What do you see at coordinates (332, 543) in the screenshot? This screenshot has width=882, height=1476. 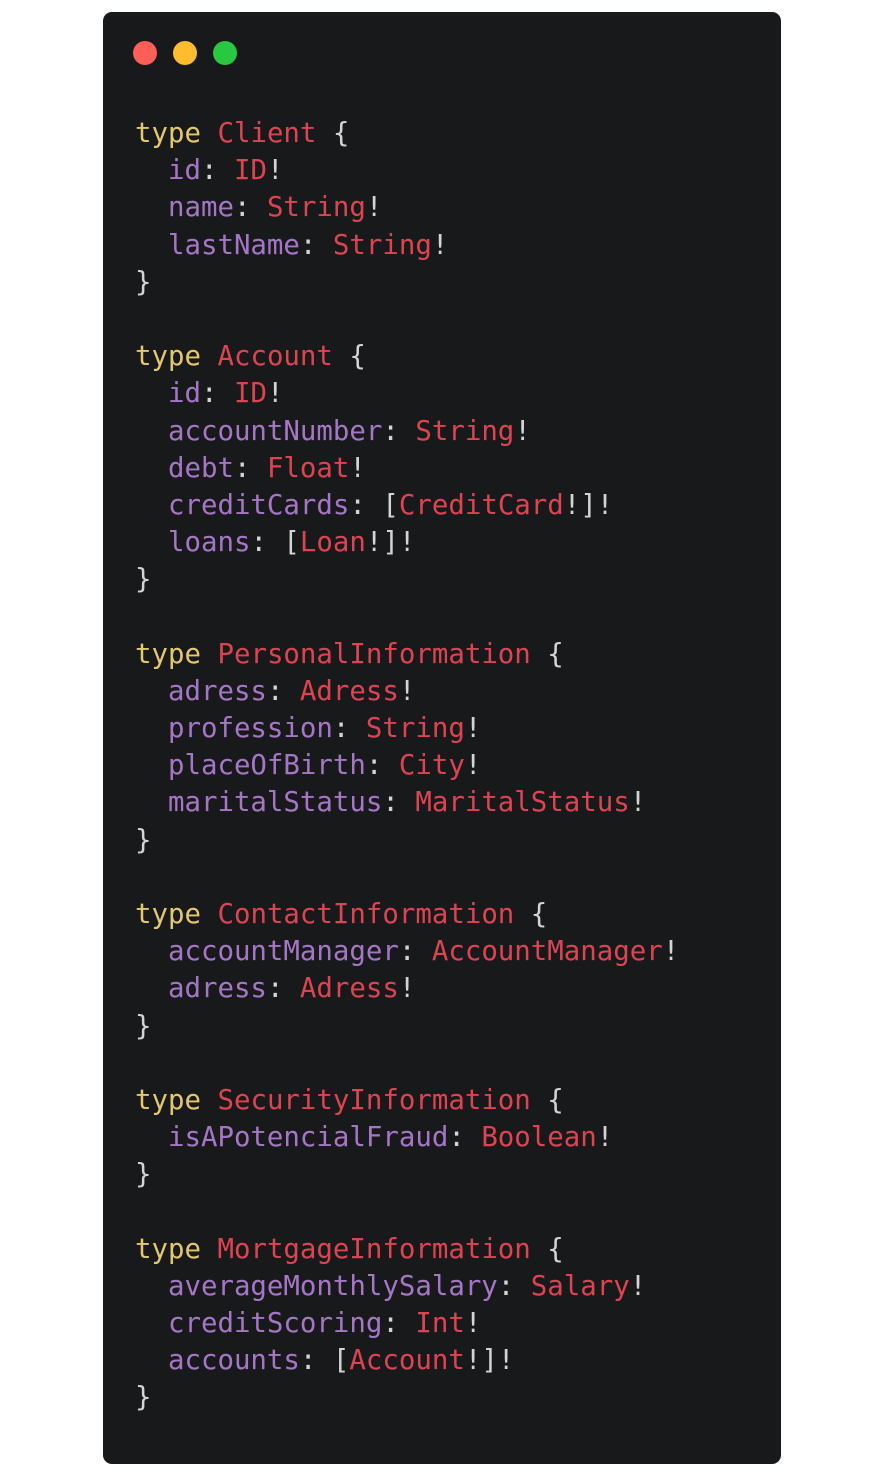 I see `field-type: Loan` at bounding box center [332, 543].